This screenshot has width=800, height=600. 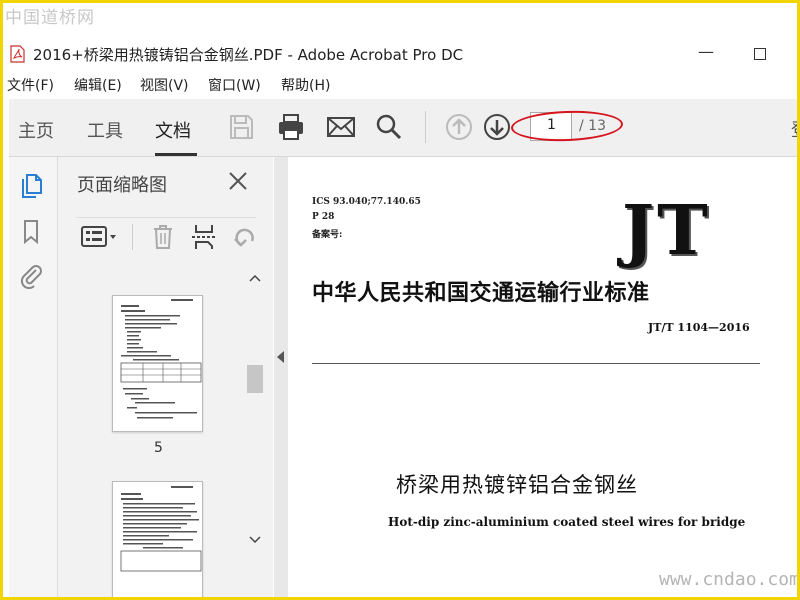 I want to click on minimize-button: —, so click(x=706, y=54).